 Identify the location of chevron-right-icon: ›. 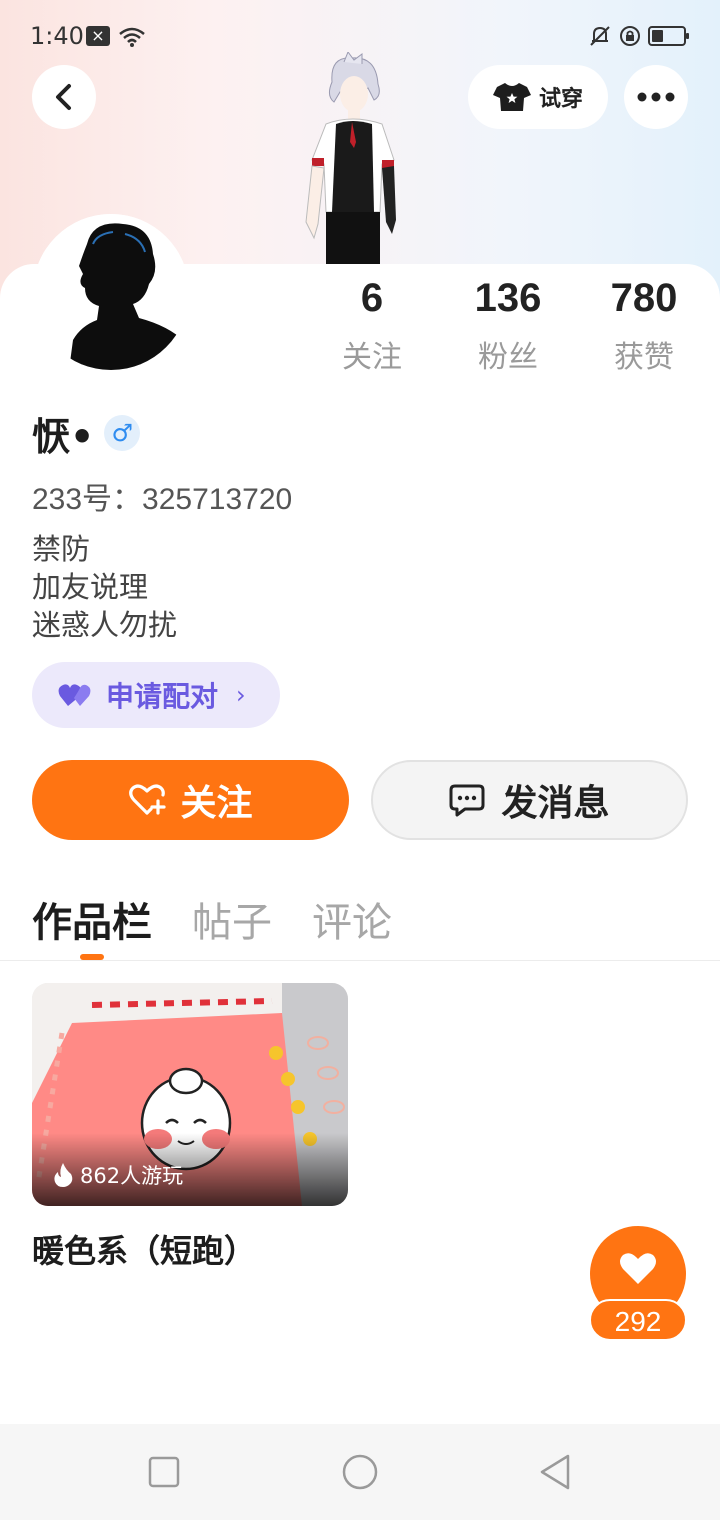
(241, 695).